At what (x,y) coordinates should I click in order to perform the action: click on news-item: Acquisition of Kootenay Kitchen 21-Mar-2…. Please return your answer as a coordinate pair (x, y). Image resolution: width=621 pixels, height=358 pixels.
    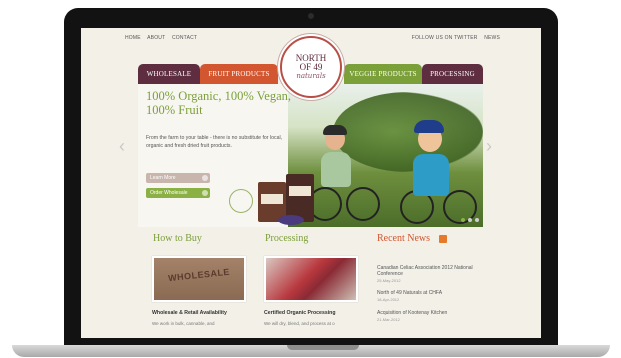
    Looking at the image, I should click on (425, 316).